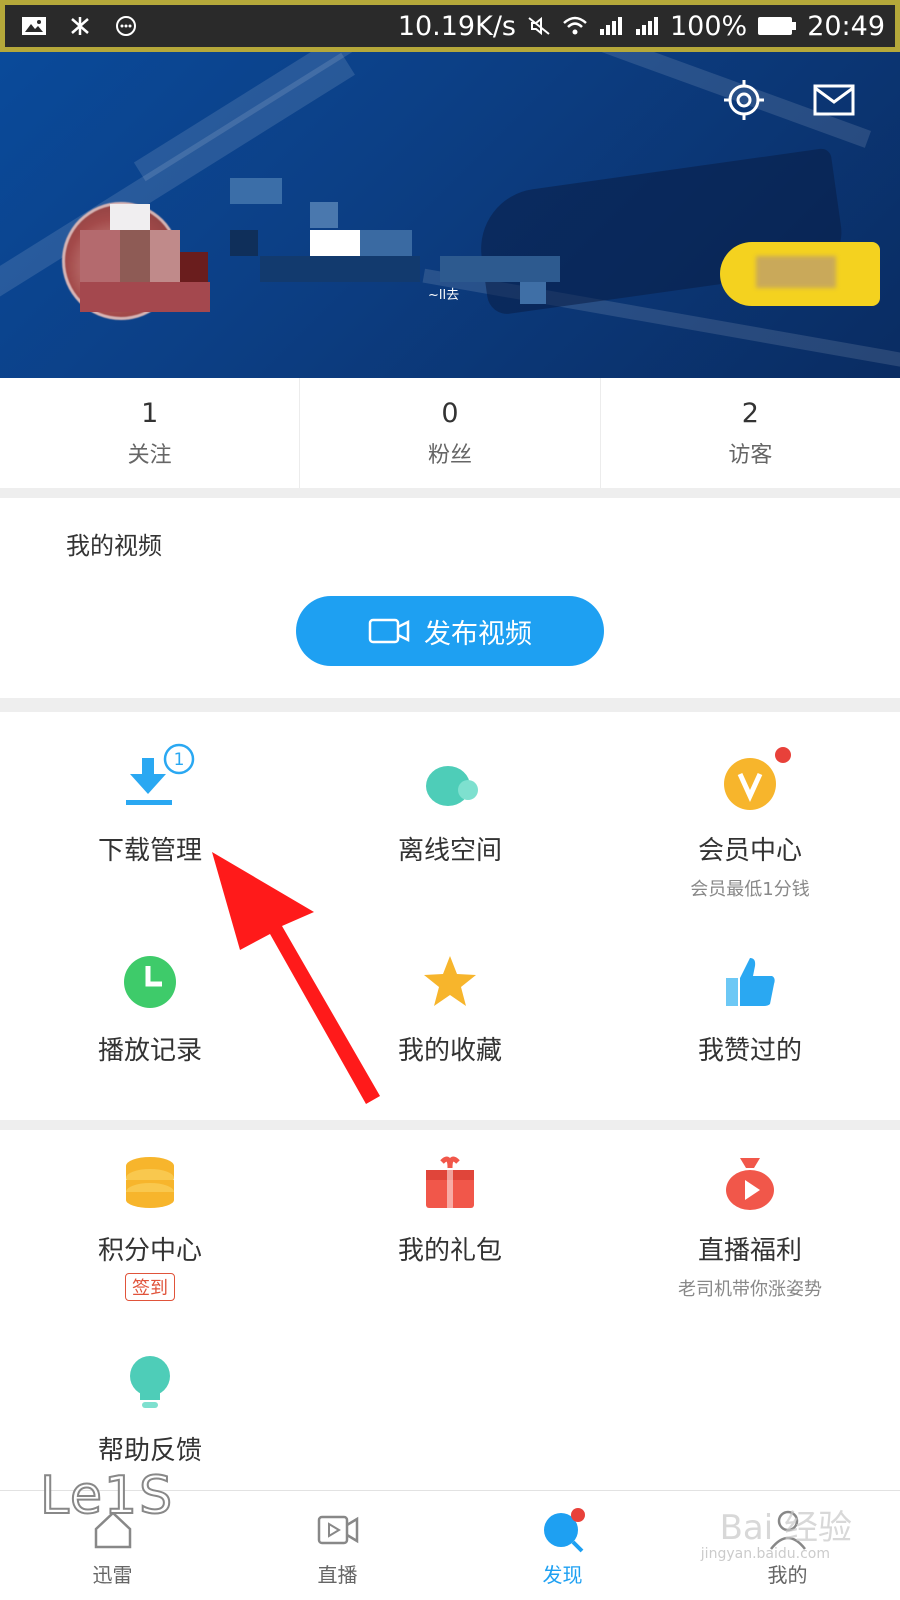  What do you see at coordinates (150, 982) in the screenshot?
I see `clock-icon` at bounding box center [150, 982].